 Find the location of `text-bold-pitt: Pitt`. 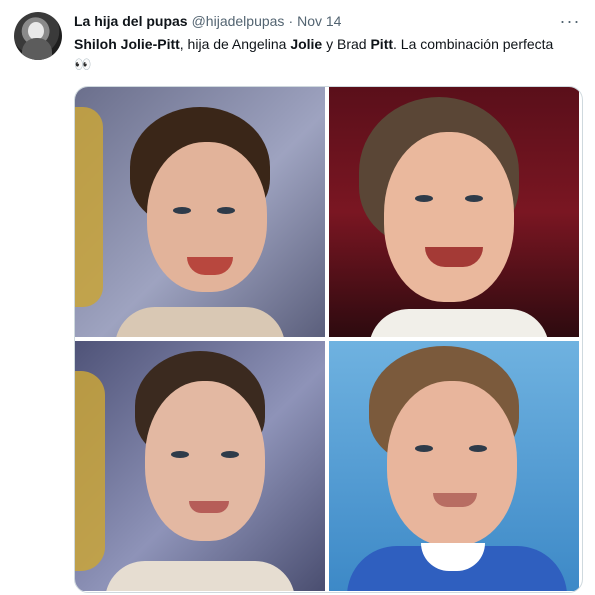

text-bold-pitt: Pitt is located at coordinates (382, 44).